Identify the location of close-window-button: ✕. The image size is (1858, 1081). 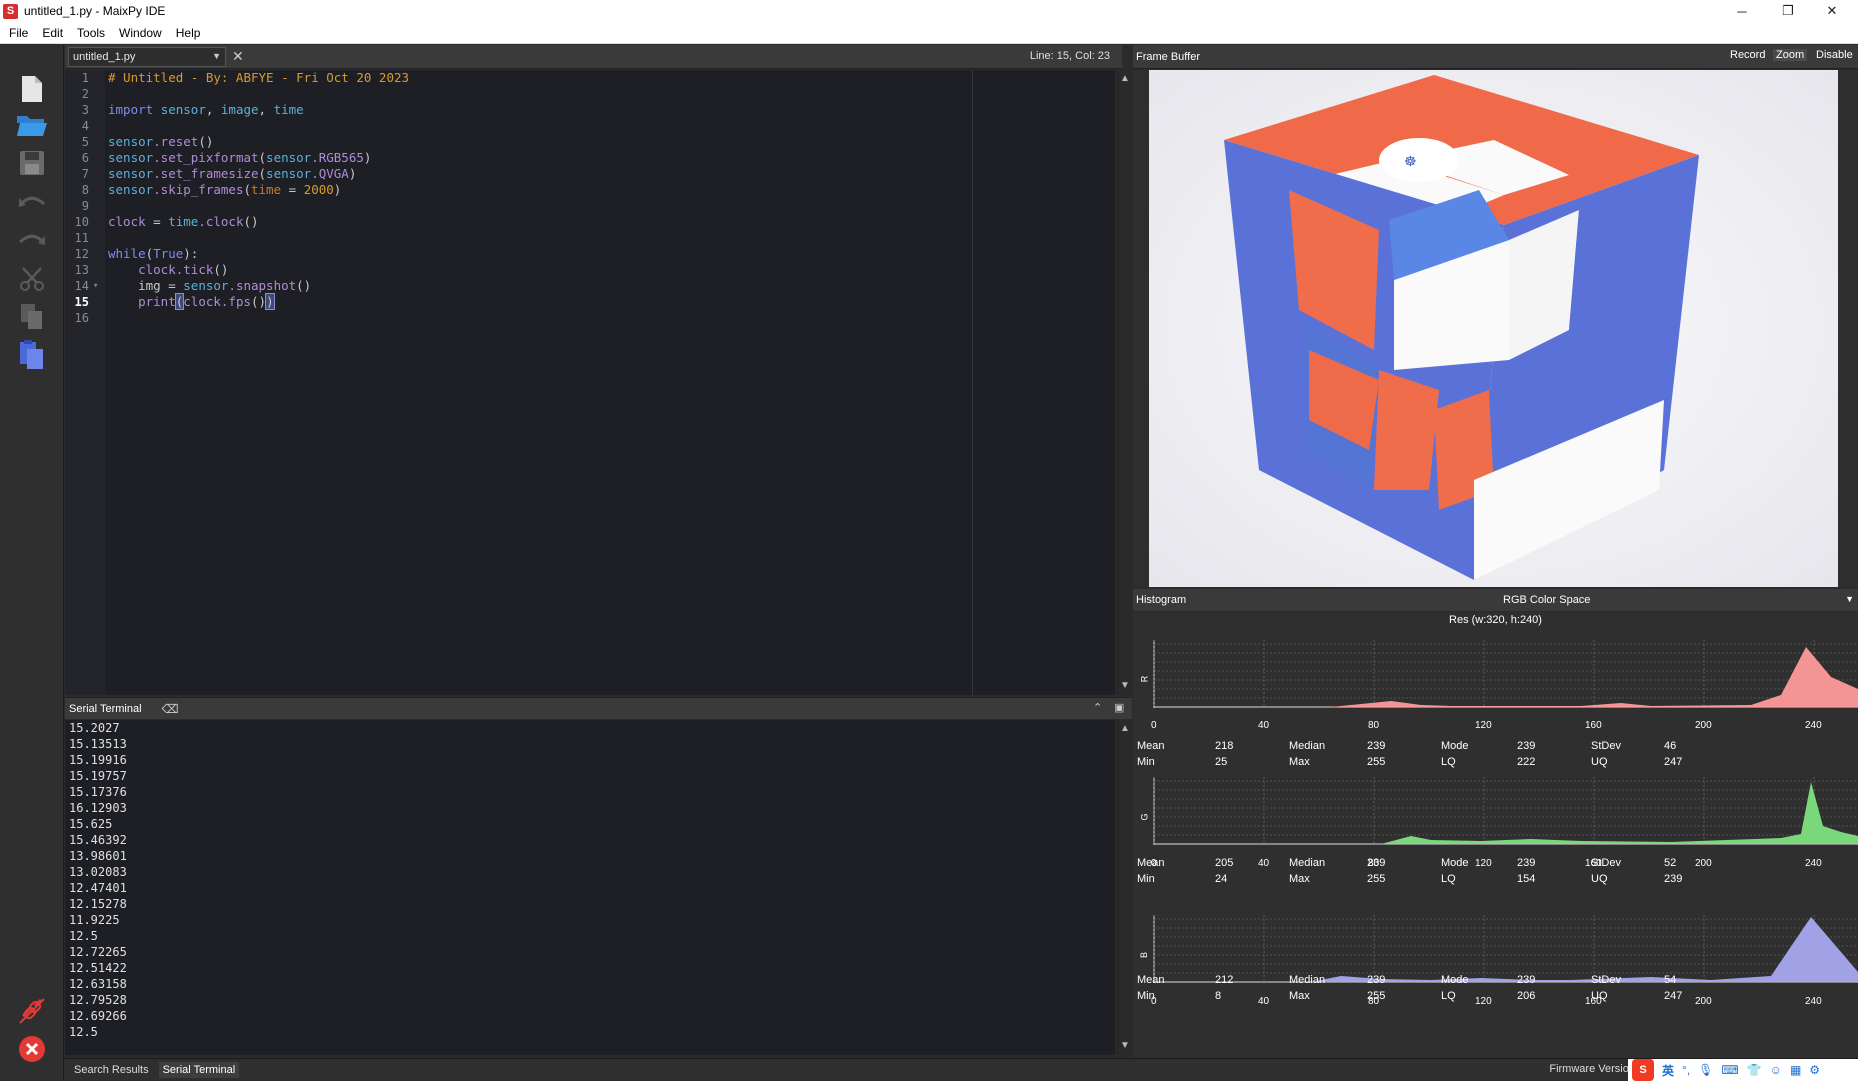
(1832, 11).